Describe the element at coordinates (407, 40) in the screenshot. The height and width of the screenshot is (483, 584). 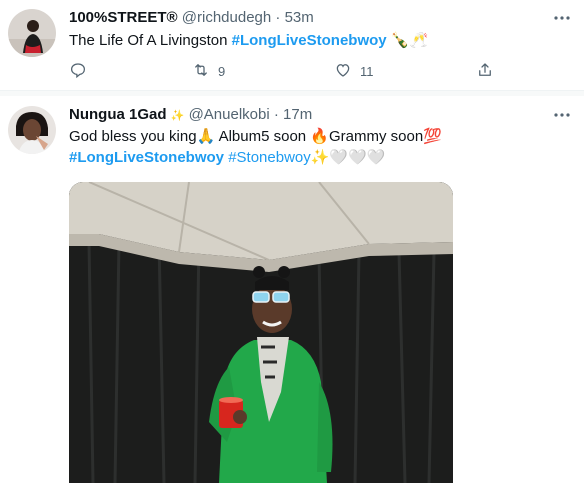
I see `tweet-text-emoji: 🍾🥂` at that location.